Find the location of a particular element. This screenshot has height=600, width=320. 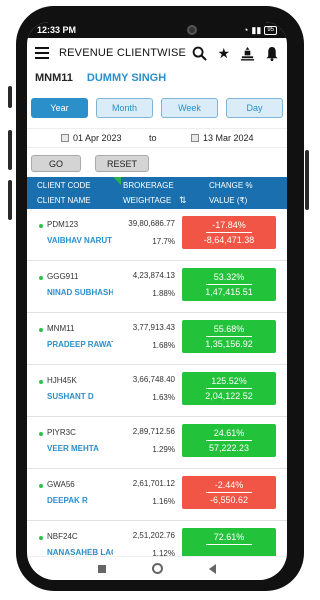

change-pct: 53.32% is located at coordinates (229, 277).